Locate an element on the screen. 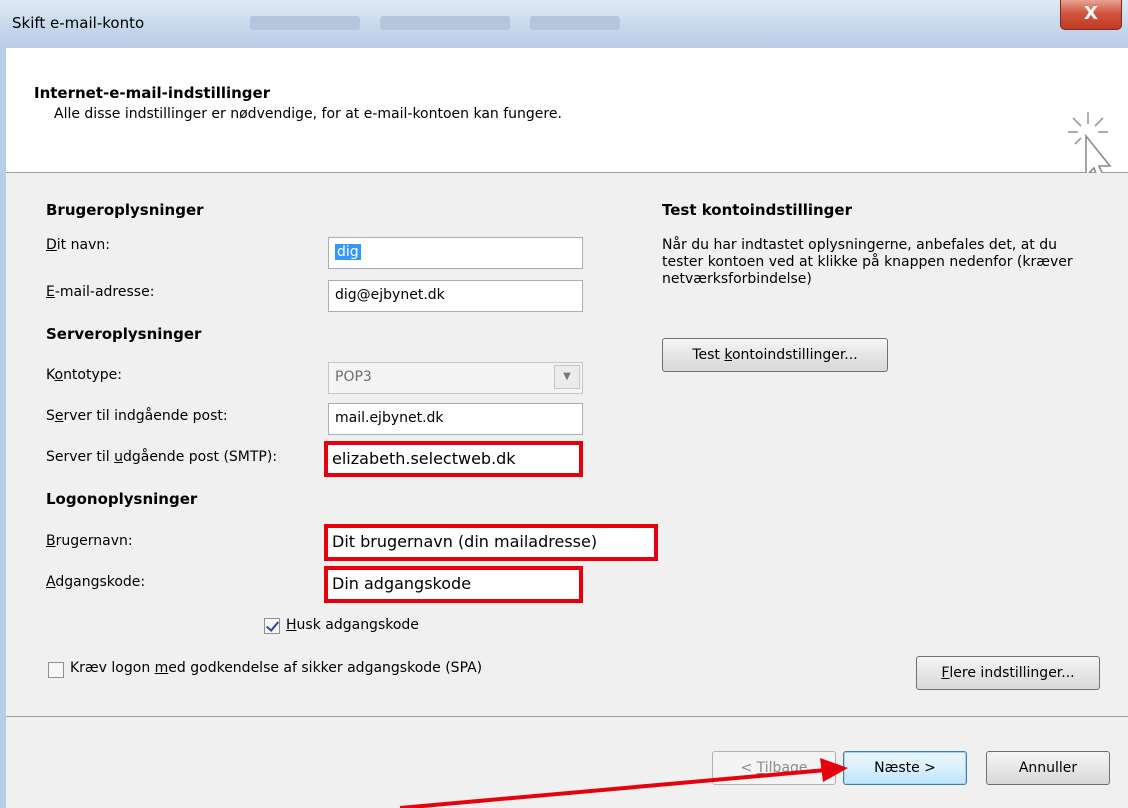  username-input: Dit brugernavn (din mailadresse) is located at coordinates (491, 542).